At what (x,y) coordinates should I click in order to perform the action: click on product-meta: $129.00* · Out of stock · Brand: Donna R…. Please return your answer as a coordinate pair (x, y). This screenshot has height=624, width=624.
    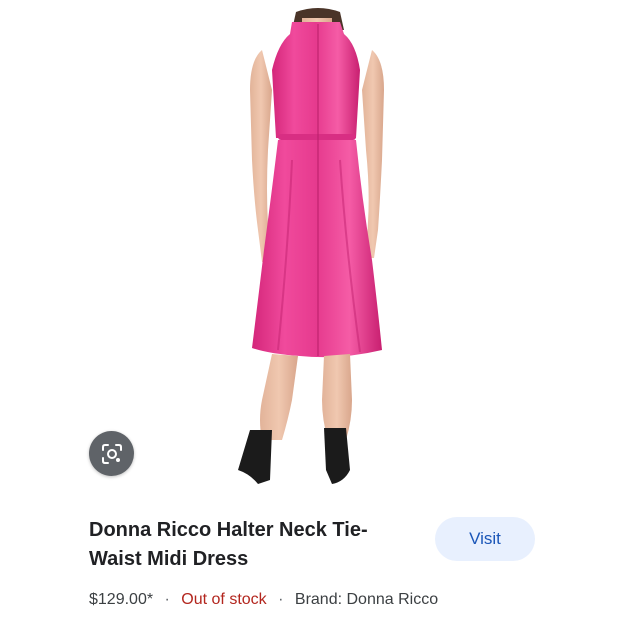
    Looking at the image, I should click on (263, 600).